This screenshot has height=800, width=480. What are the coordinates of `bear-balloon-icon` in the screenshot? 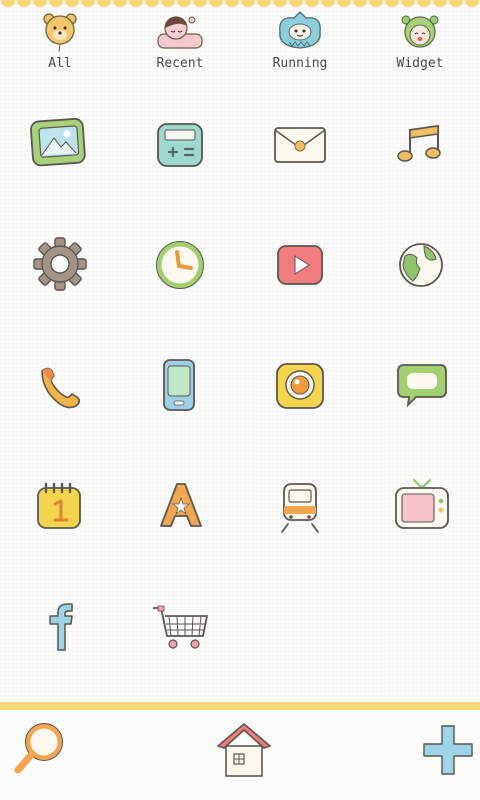 It's located at (60, 33).